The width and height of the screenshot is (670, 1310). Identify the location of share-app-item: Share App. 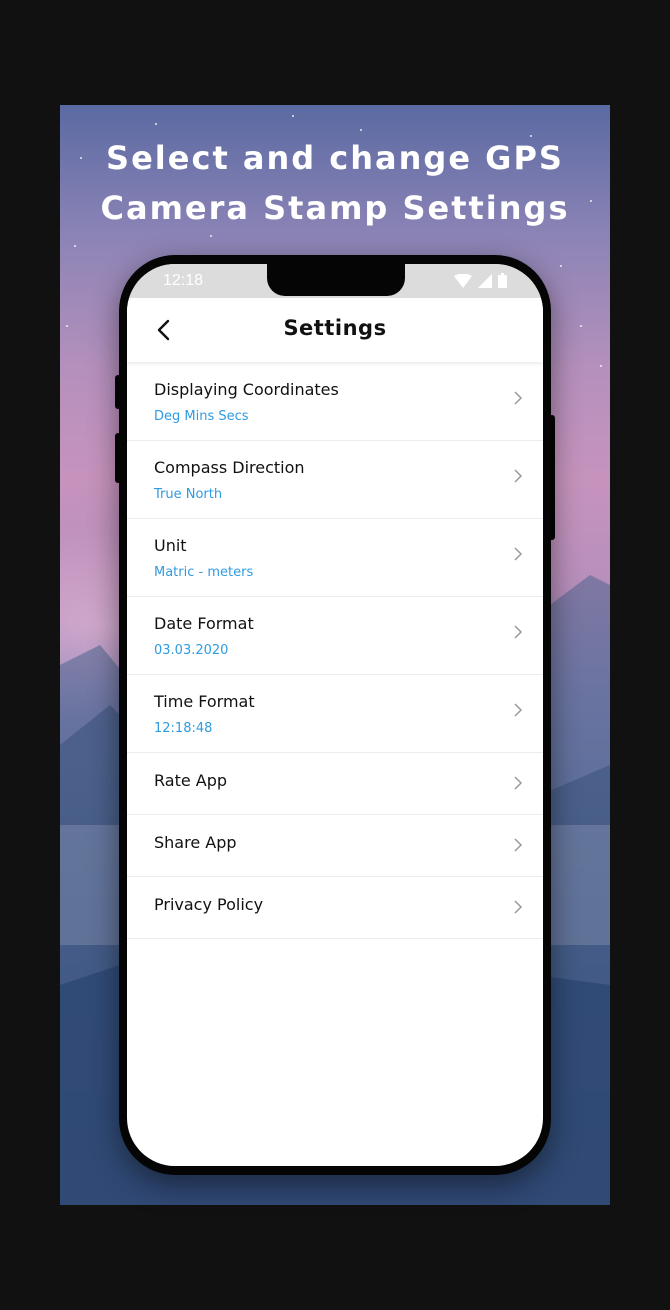
(335, 846).